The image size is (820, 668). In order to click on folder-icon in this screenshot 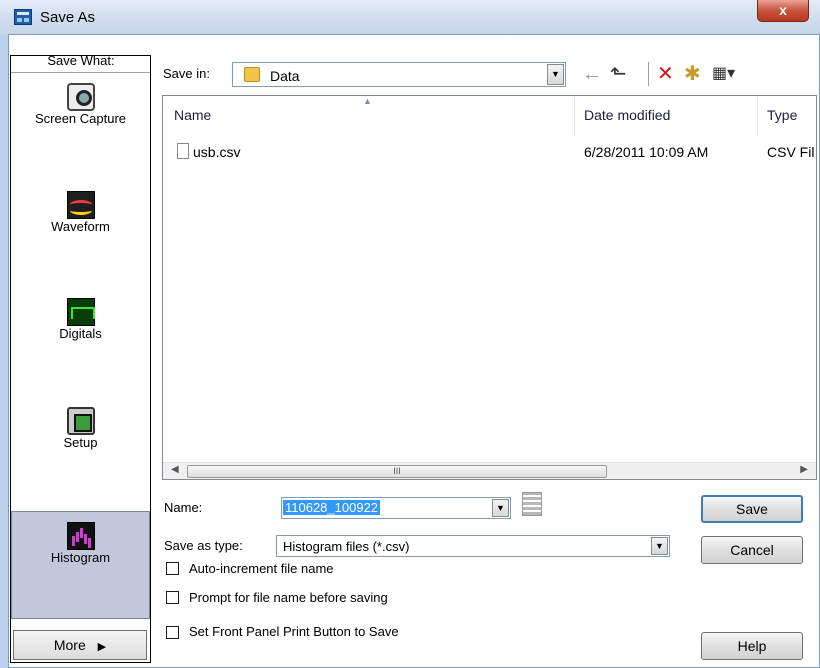, I will do `click(252, 74)`.